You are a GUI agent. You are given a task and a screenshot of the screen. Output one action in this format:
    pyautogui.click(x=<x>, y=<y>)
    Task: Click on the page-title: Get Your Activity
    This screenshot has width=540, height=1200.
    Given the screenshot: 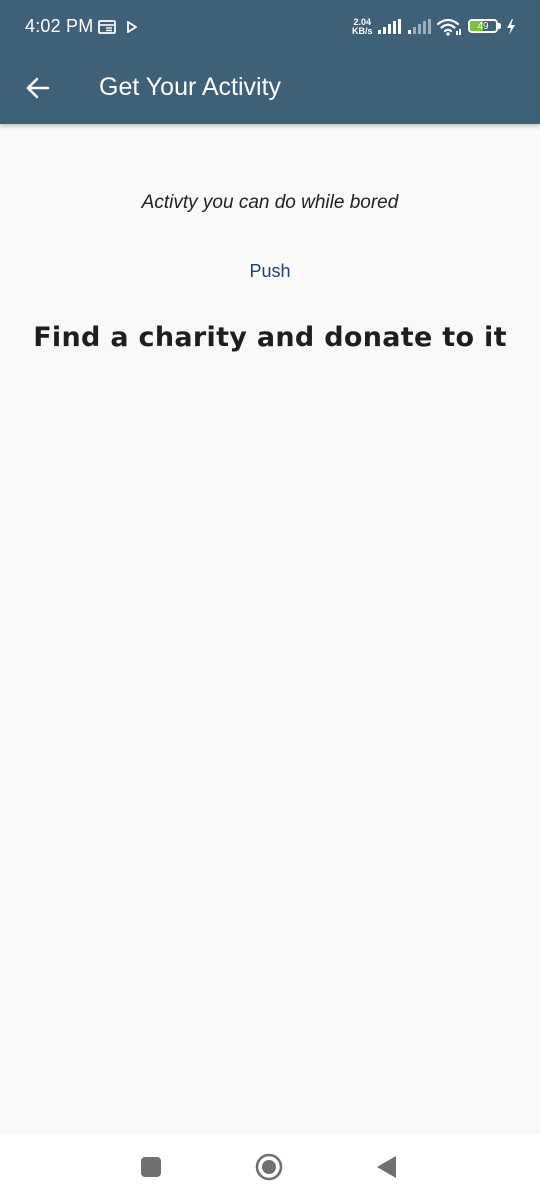 What is the action you would take?
    pyautogui.click(x=190, y=87)
    